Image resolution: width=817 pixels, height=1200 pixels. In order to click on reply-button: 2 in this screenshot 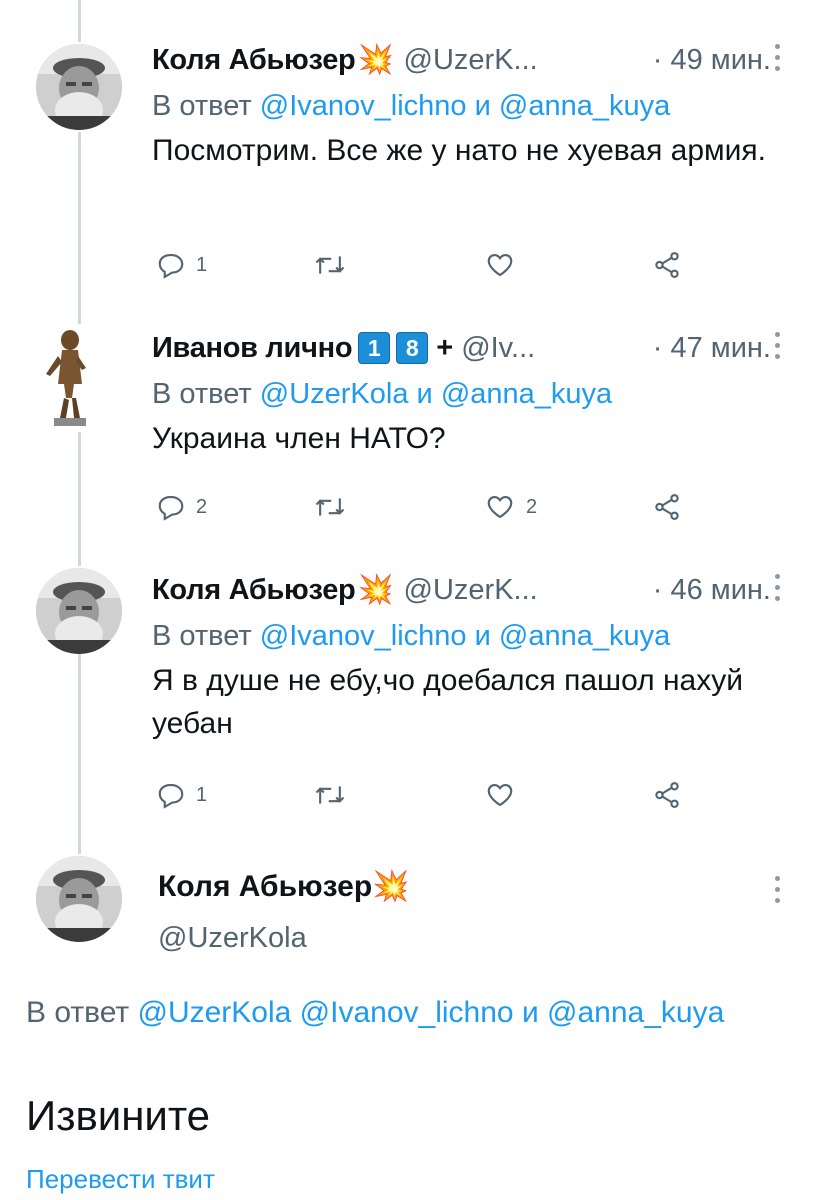, I will do `click(181, 507)`.